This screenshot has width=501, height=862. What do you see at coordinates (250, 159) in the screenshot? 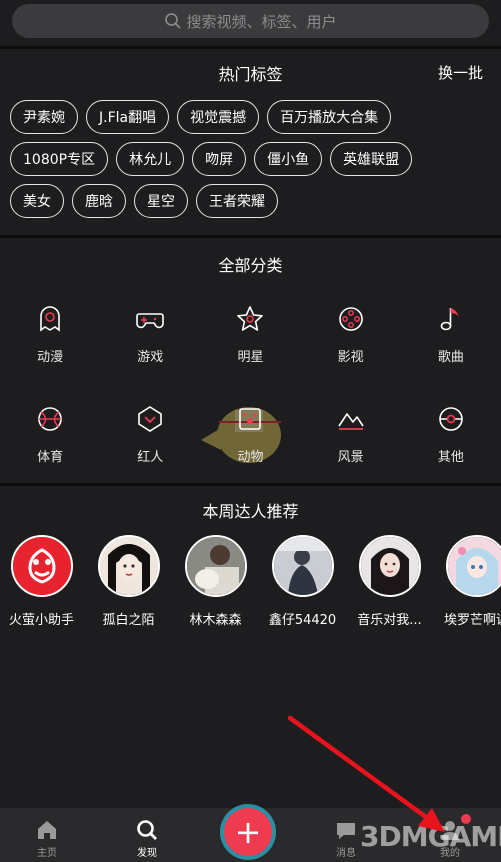
I see `tag-row: 1080P专区 林允儿 吻屏 僵小鱼 英雄联盟` at bounding box center [250, 159].